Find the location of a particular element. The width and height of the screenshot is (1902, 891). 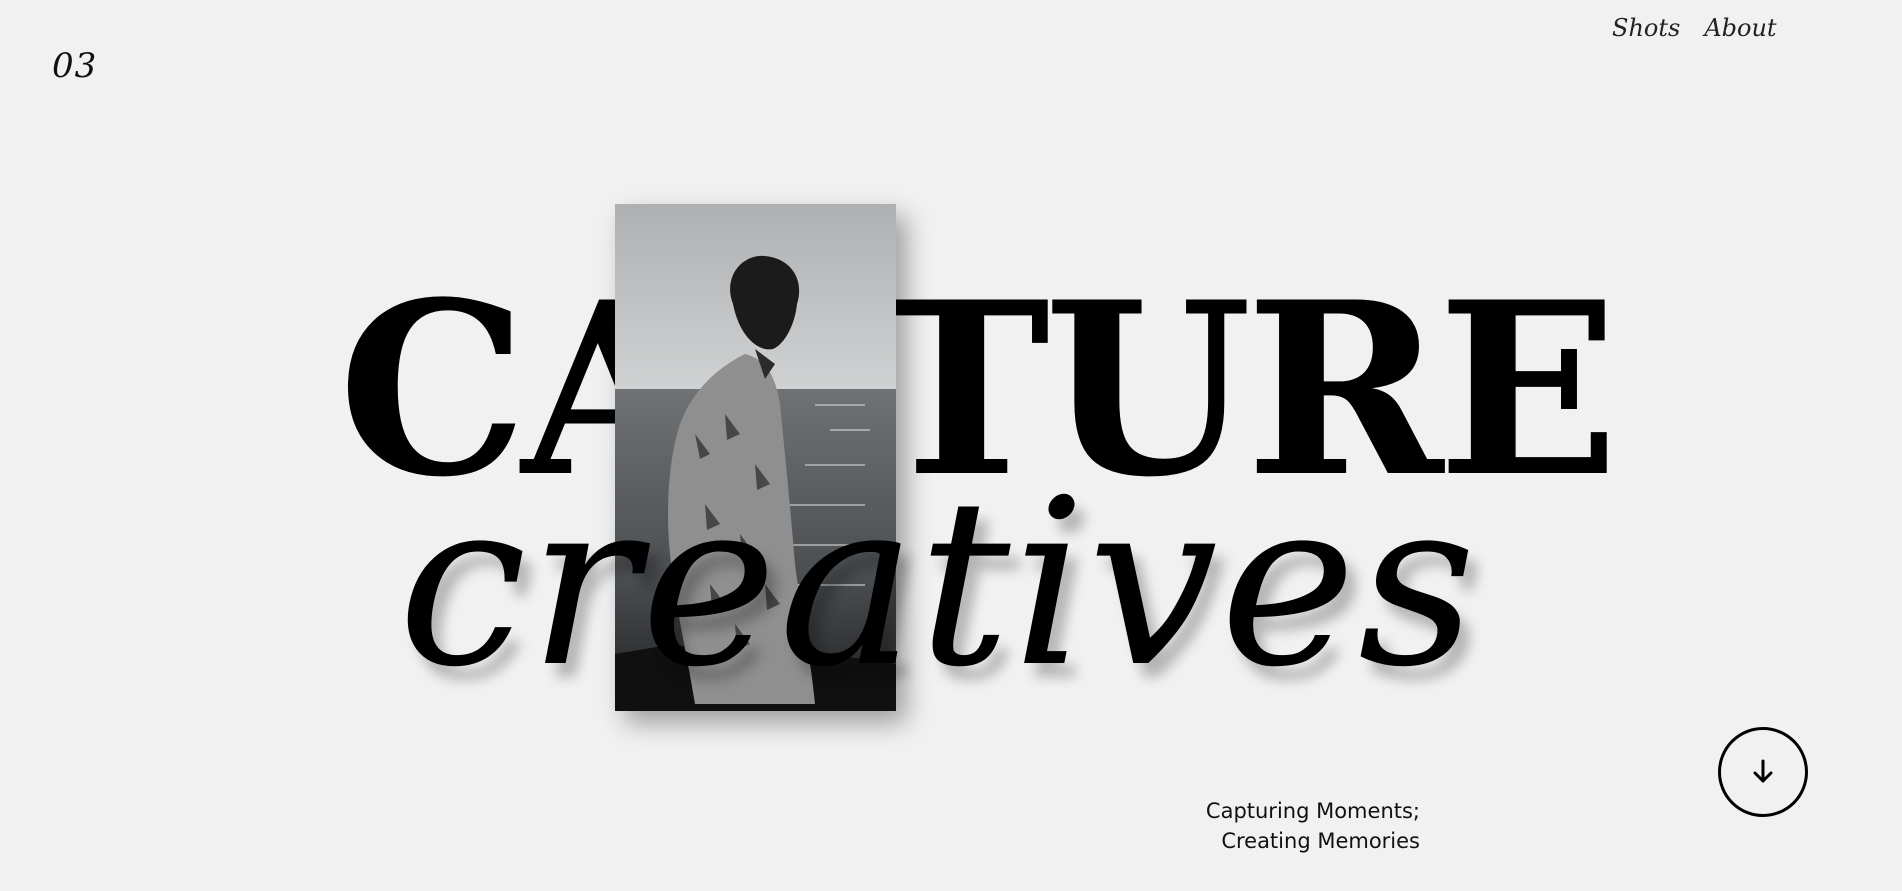

arrow-down-icon is located at coordinates (1763, 771).